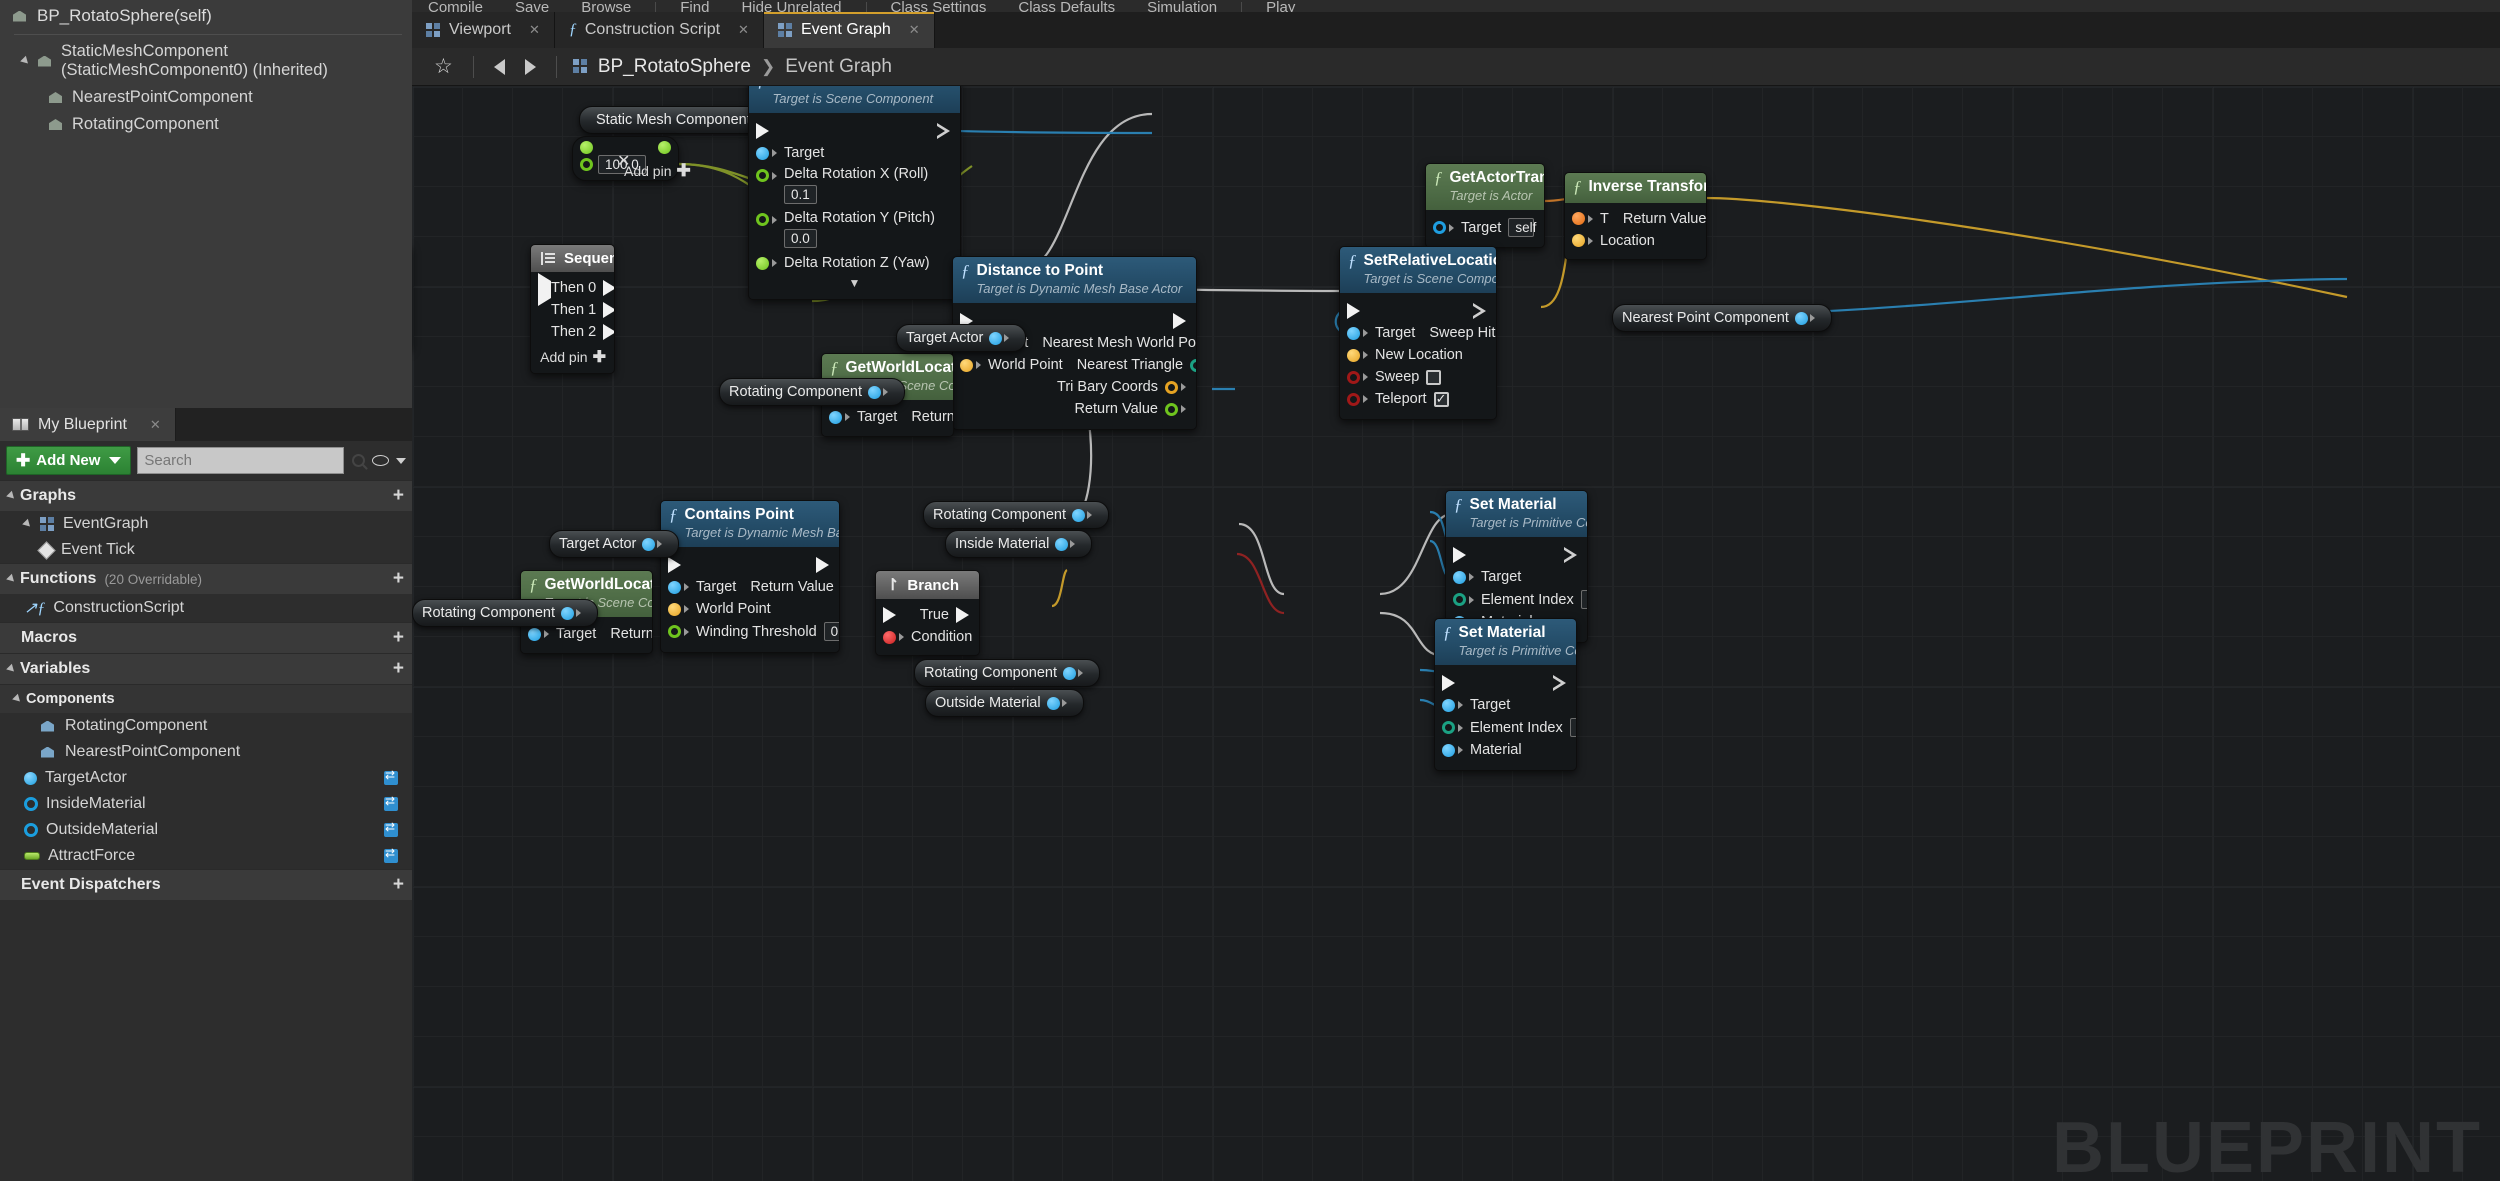 The height and width of the screenshot is (1181, 2500). Describe the element at coordinates (586, 164) in the screenshot. I see `input-pin-b` at that location.